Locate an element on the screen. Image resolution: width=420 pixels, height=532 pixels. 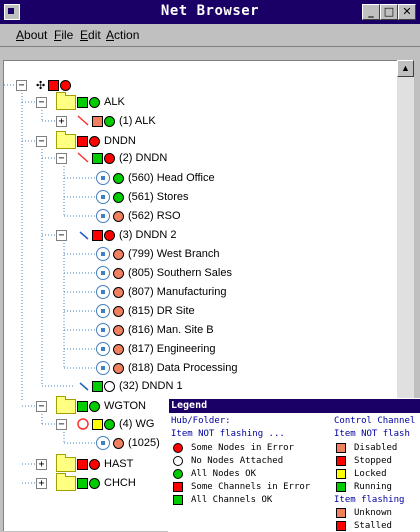
close-icon: ✕ is located at coordinates (407, 12).